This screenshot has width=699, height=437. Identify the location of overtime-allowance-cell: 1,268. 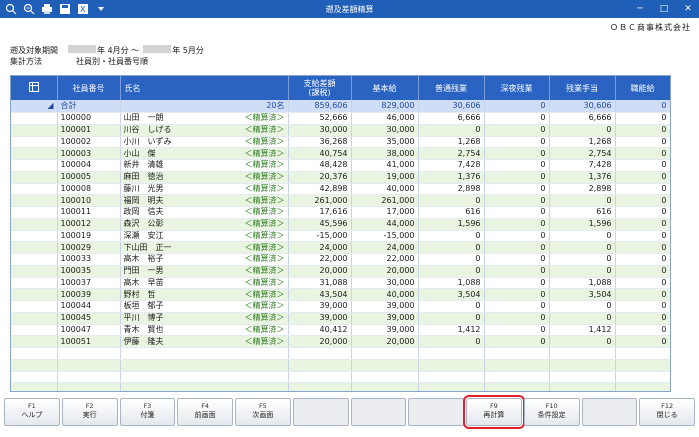
(582, 142).